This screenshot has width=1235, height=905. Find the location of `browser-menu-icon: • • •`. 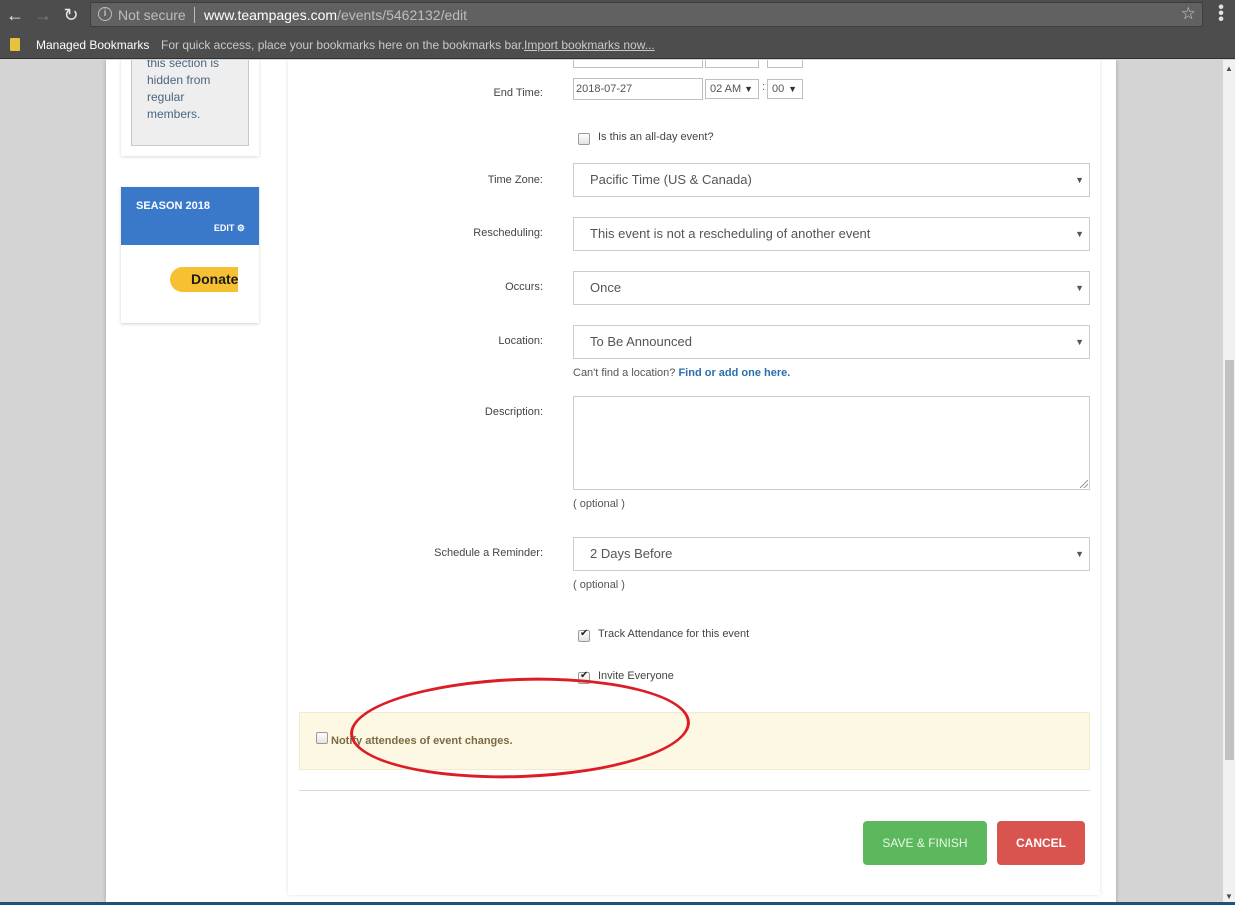

browser-menu-icon: • • • is located at coordinates (1221, 14).